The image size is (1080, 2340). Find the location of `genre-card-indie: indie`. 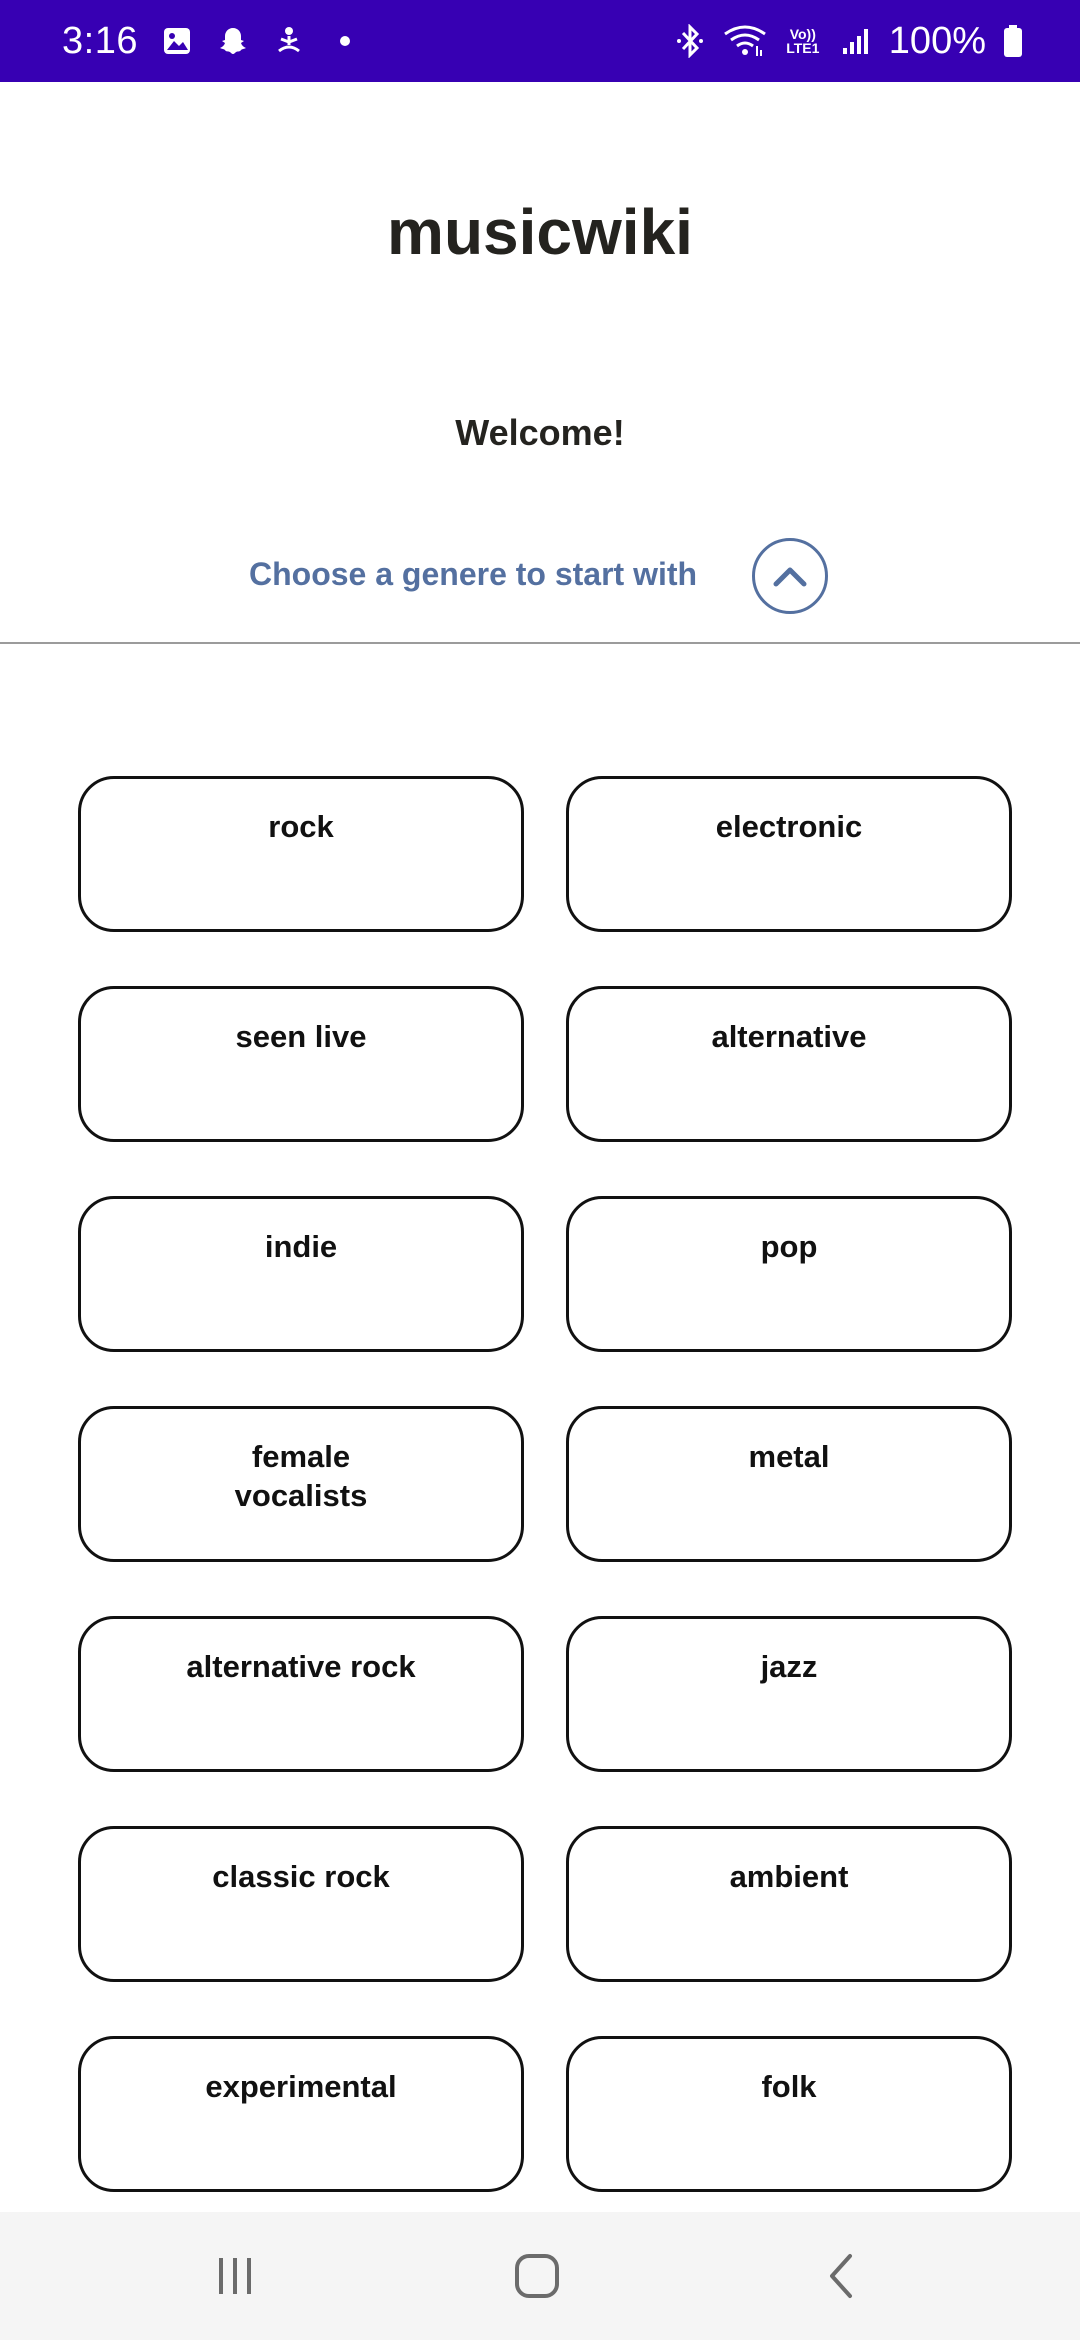

genre-card-indie: indie is located at coordinates (301, 1274).